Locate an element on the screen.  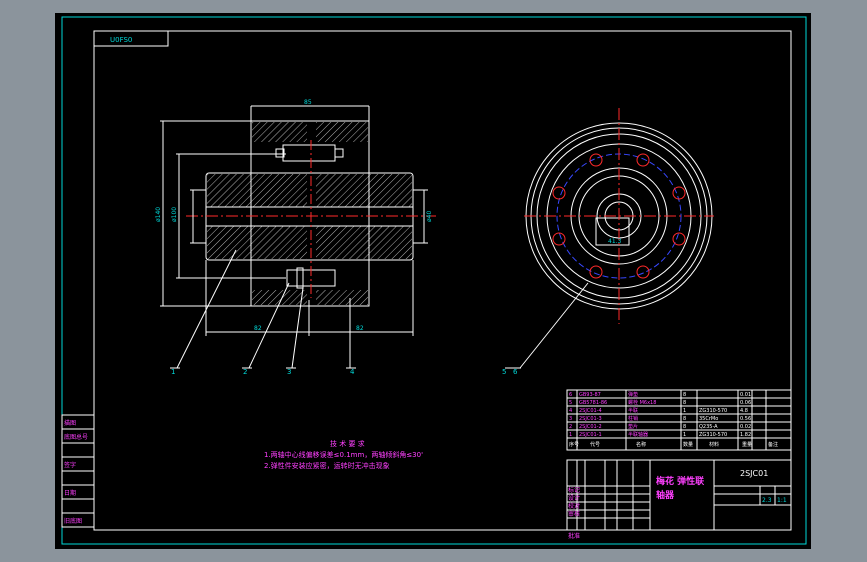
title-row-0: 标记 is located at coordinates (574, 490).